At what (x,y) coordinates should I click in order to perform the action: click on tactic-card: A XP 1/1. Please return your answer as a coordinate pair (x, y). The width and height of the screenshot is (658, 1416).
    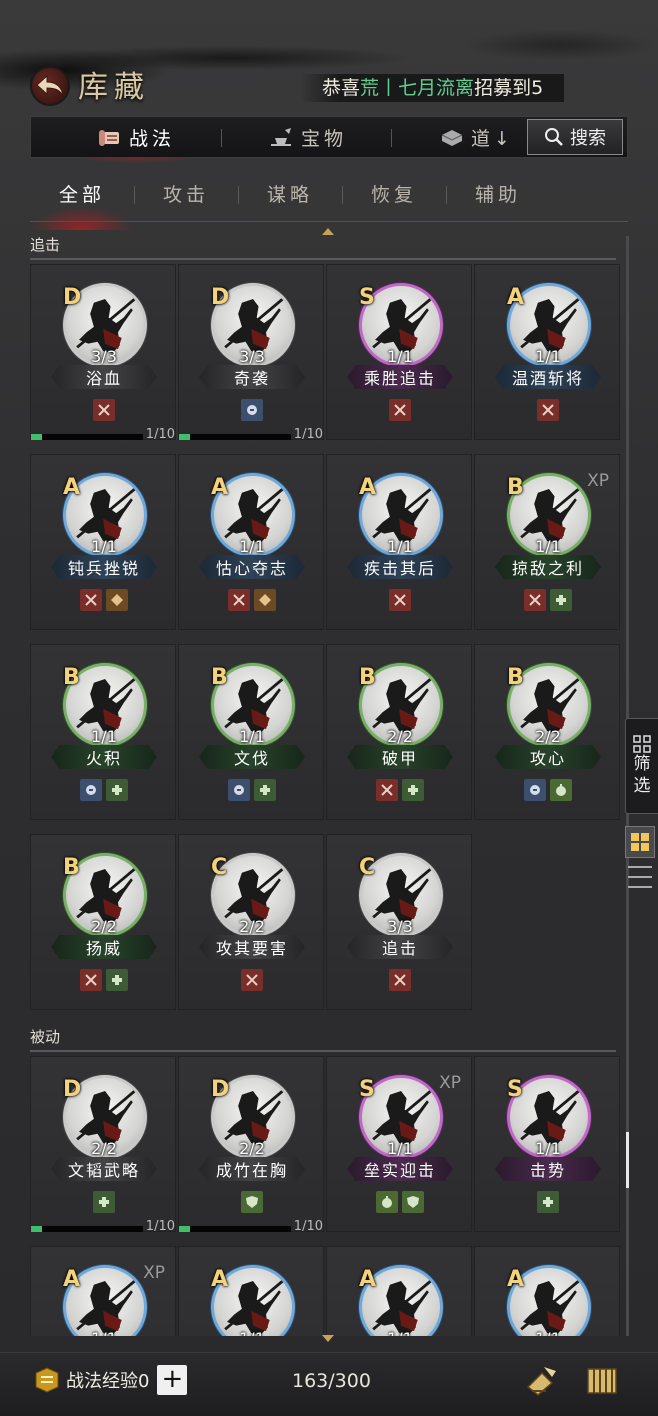
    Looking at the image, I should click on (103, 1291).